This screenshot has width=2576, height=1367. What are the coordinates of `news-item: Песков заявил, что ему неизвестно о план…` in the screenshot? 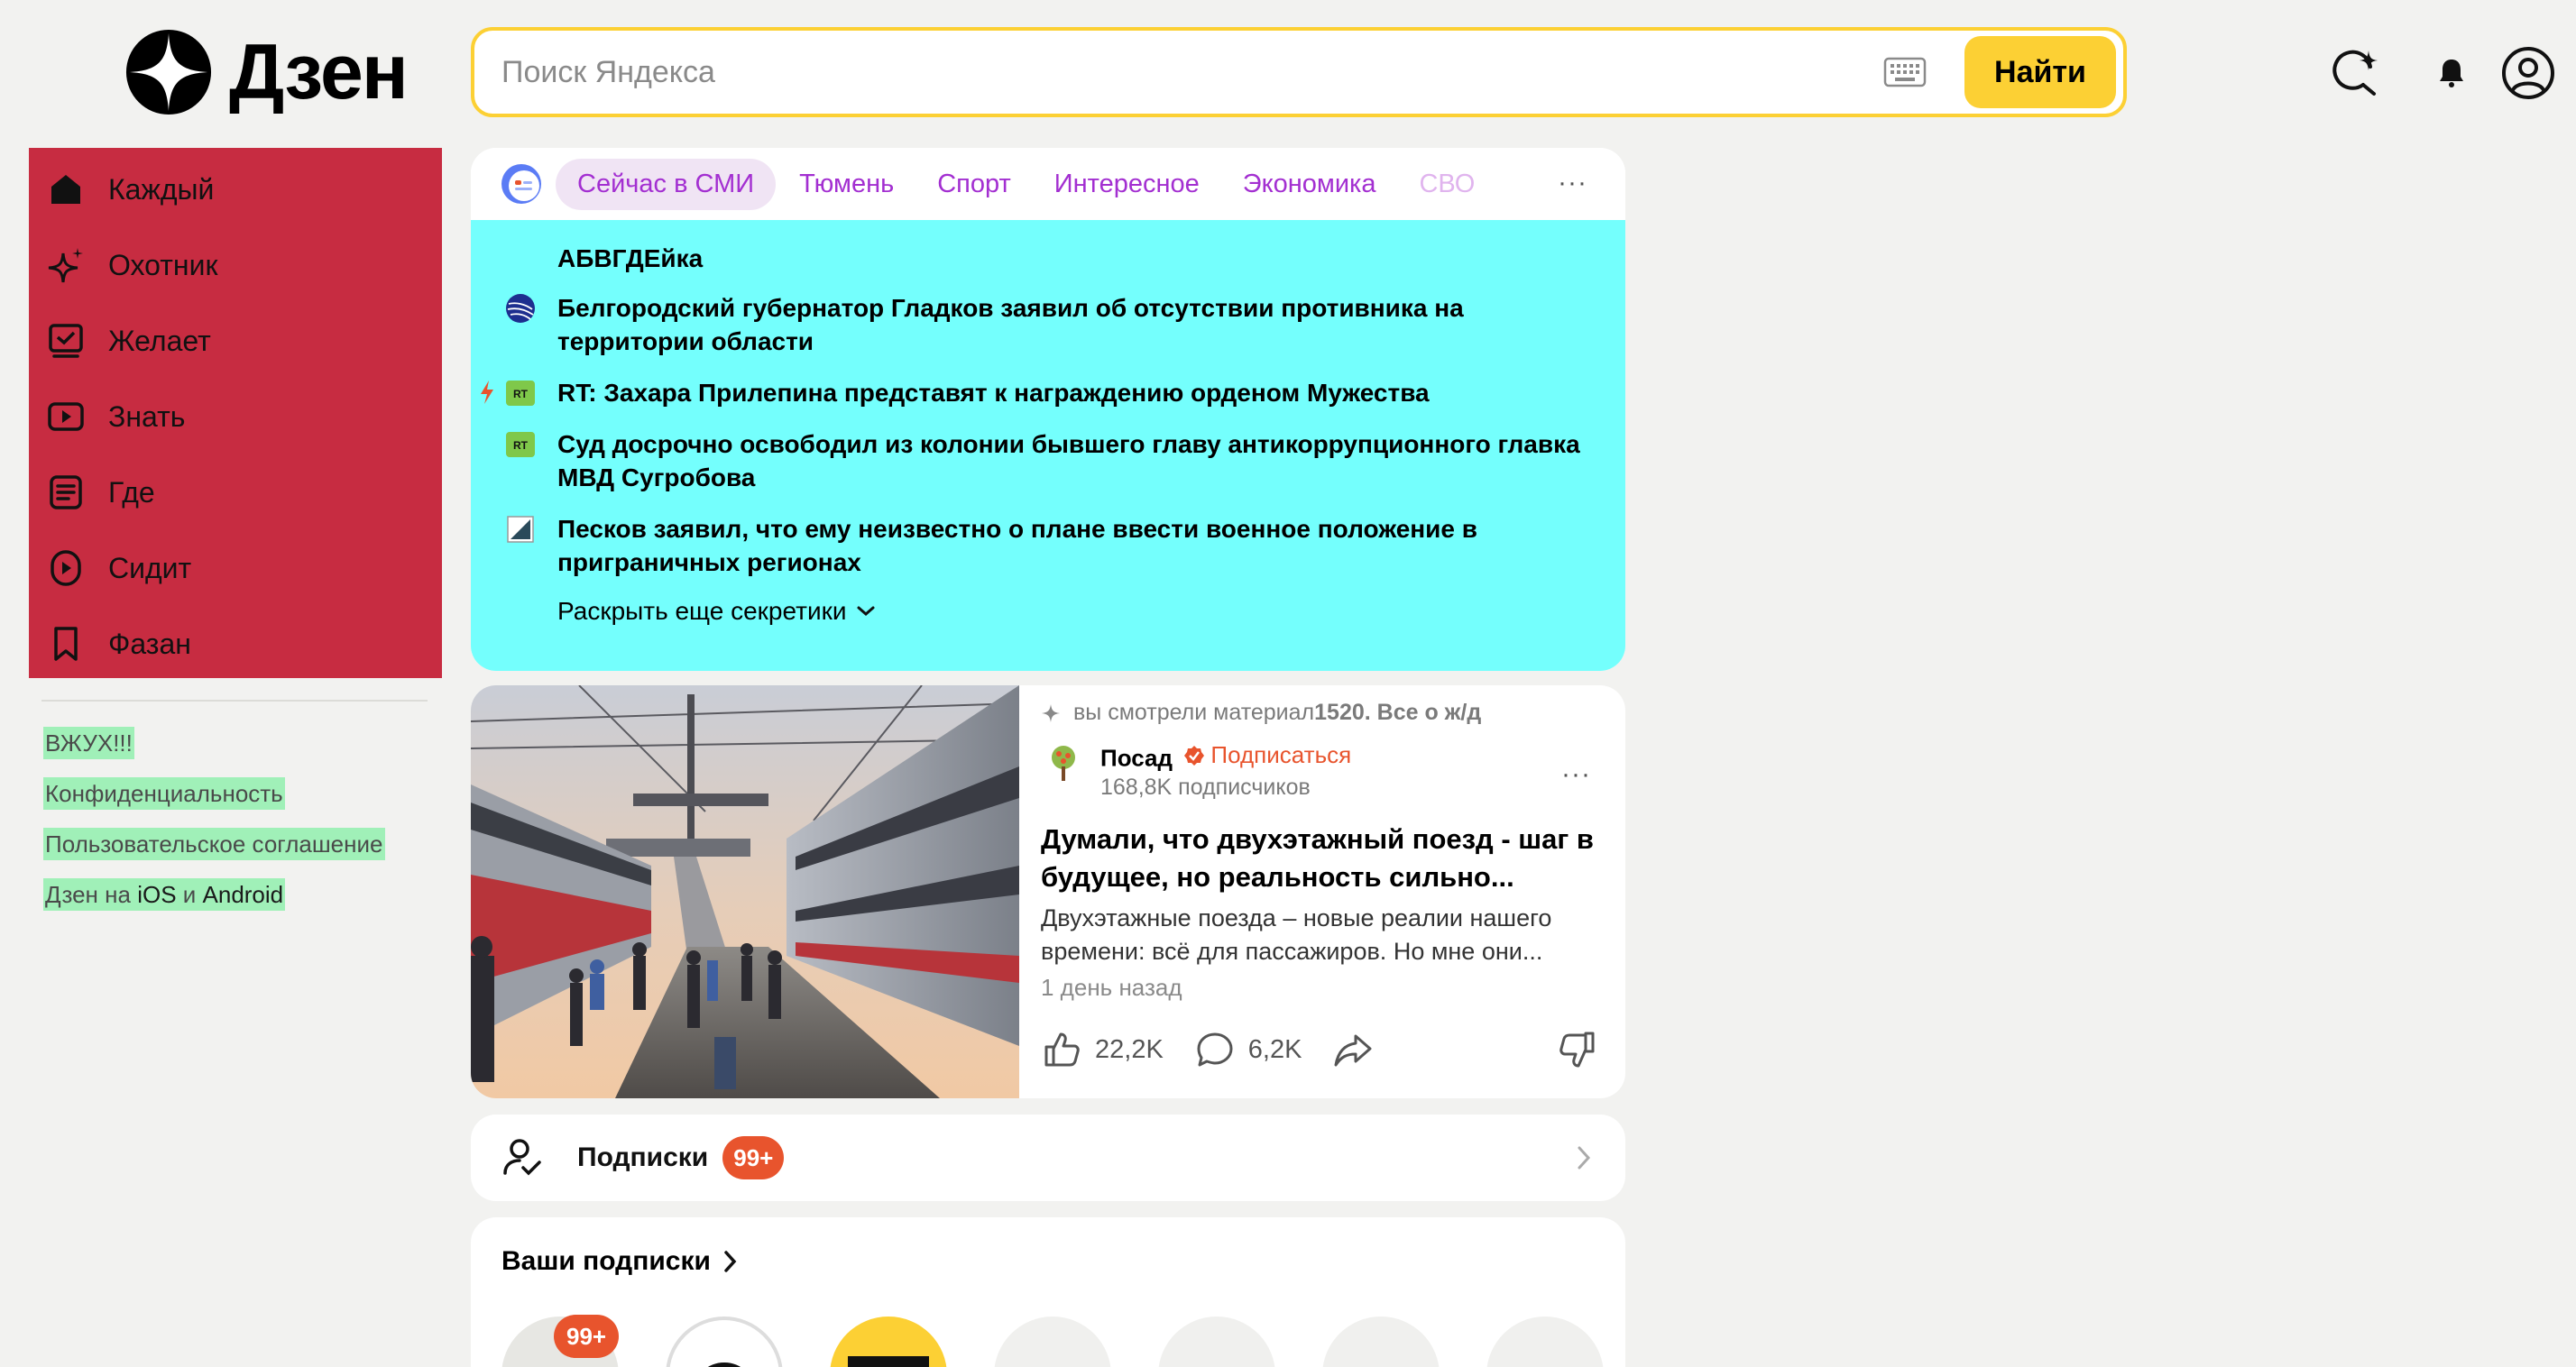 It's located at (1048, 545).